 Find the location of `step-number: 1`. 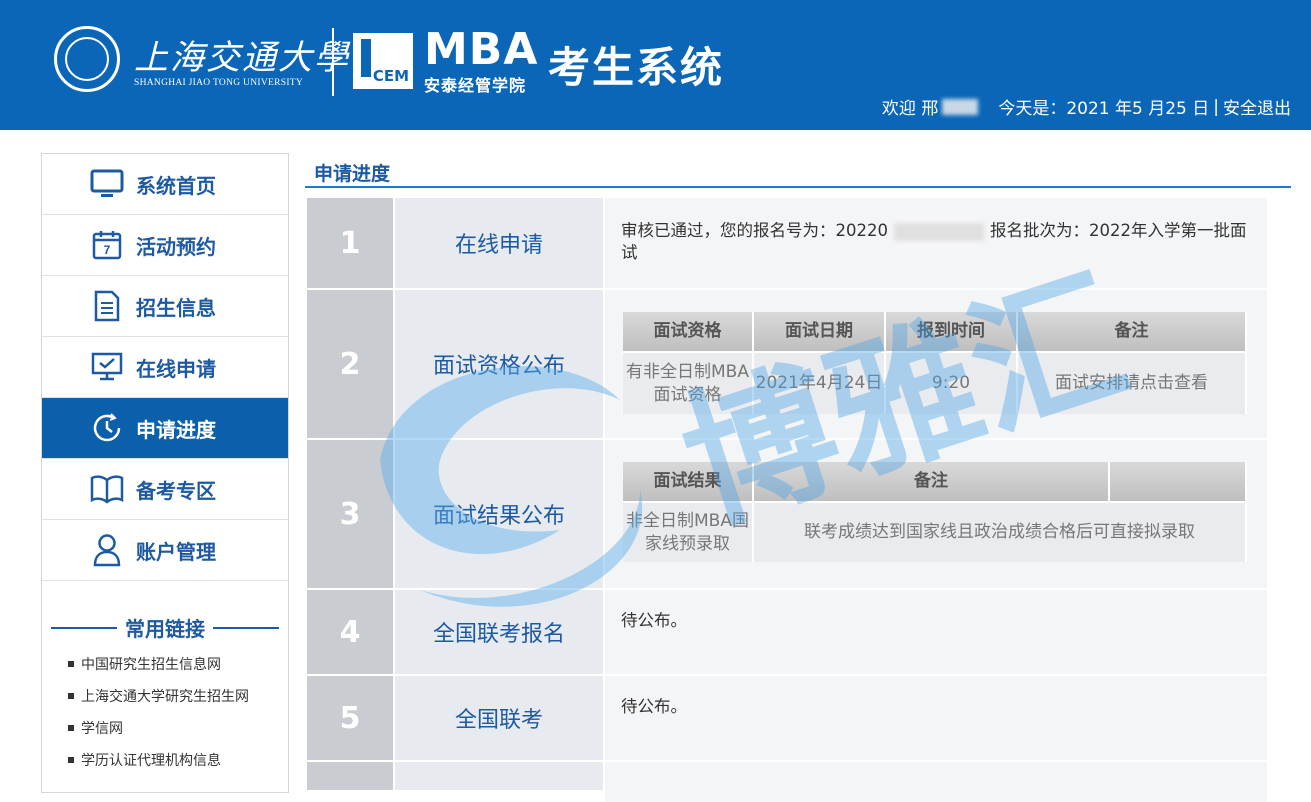

step-number: 1 is located at coordinates (351, 243).